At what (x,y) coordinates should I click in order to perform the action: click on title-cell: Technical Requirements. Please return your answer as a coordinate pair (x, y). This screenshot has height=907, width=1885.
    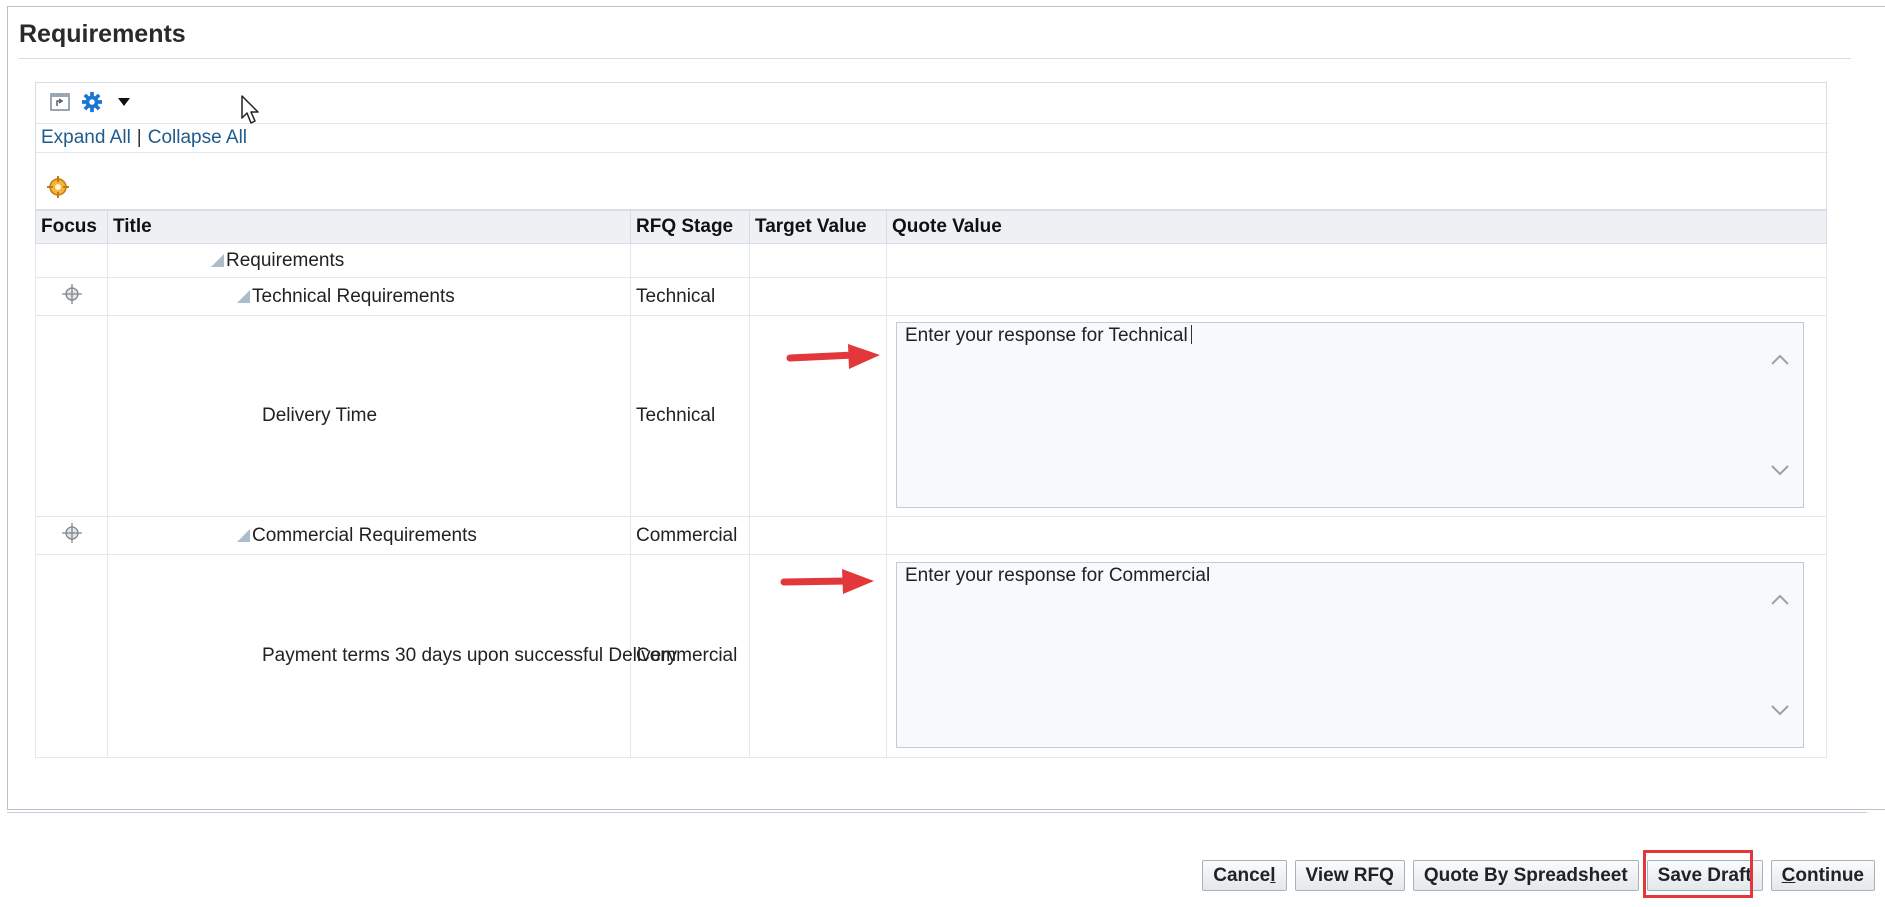
    Looking at the image, I should click on (369, 296).